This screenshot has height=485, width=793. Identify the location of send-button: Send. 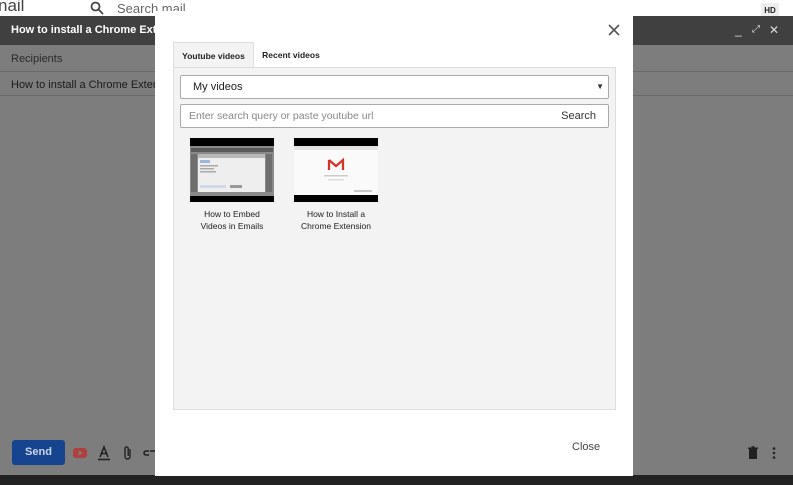
(38, 452).